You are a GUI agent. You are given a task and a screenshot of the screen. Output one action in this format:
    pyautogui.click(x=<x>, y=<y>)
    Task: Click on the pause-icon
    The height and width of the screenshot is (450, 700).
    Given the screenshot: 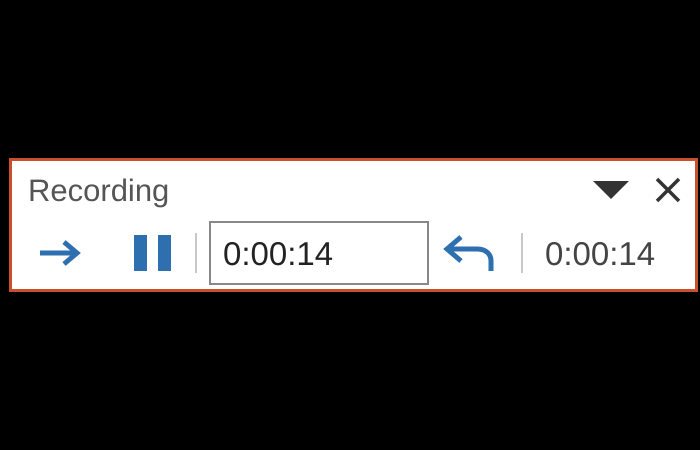 What is the action you would take?
    pyautogui.click(x=153, y=253)
    